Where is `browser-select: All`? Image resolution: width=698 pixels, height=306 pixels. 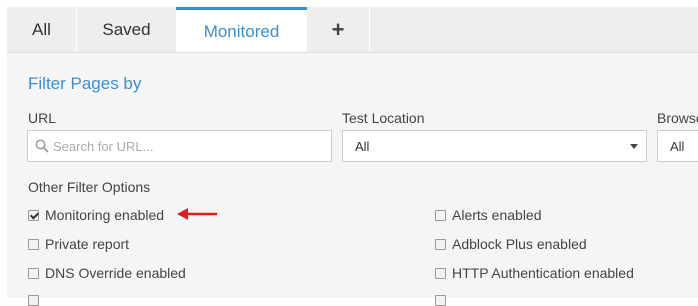 browser-select: All is located at coordinates (677, 146).